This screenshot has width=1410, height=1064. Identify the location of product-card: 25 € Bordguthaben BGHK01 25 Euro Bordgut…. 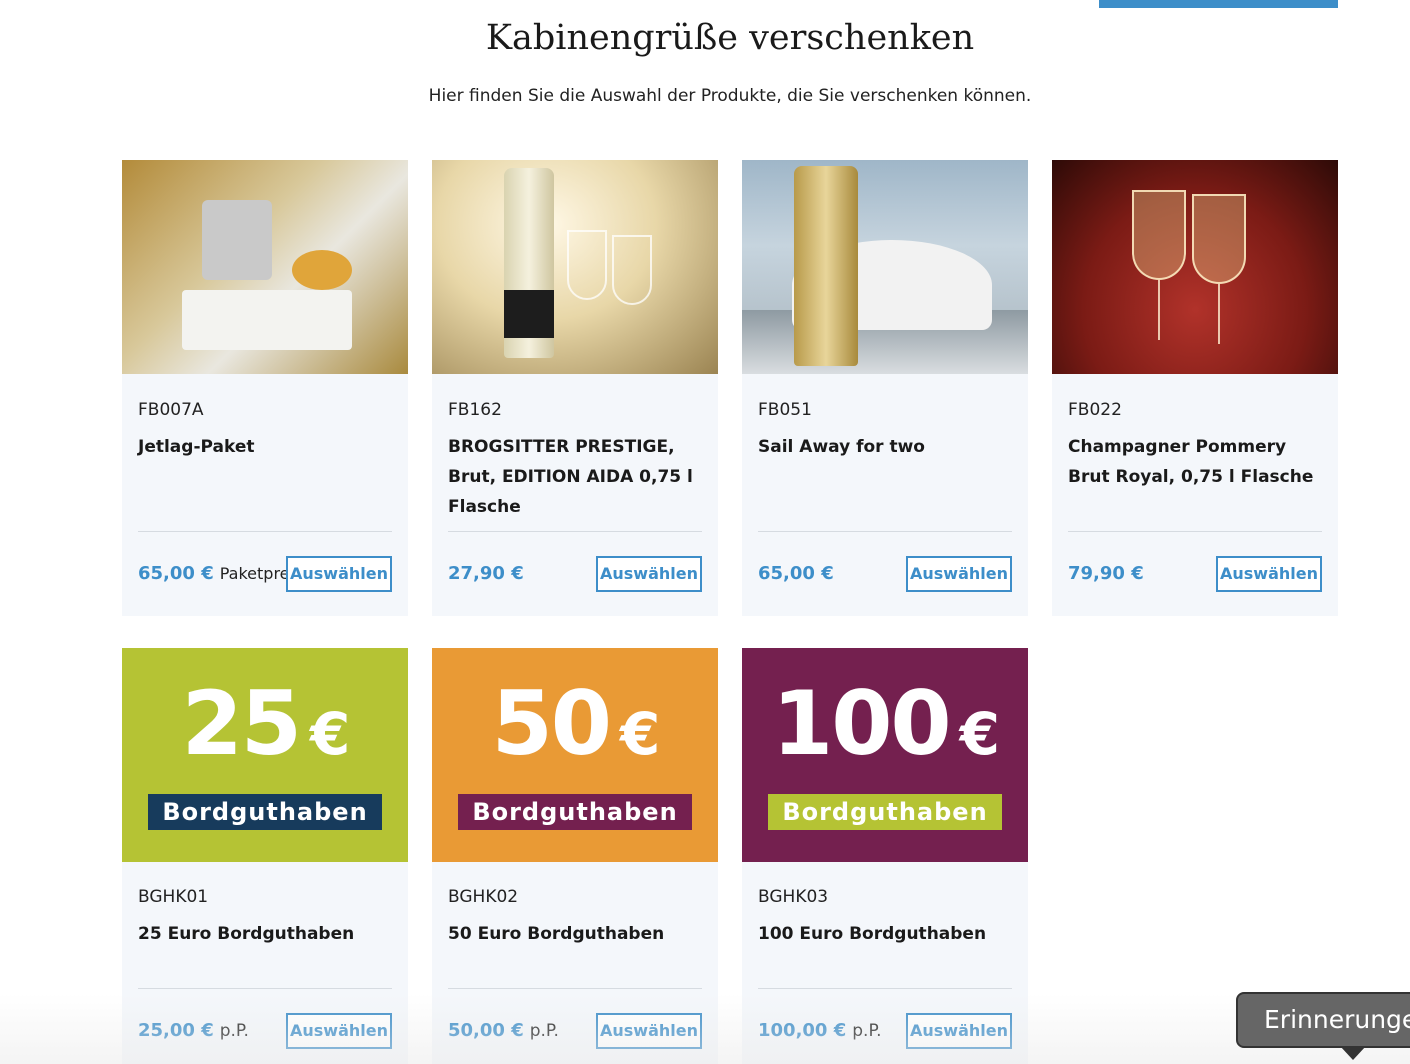
(265, 856).